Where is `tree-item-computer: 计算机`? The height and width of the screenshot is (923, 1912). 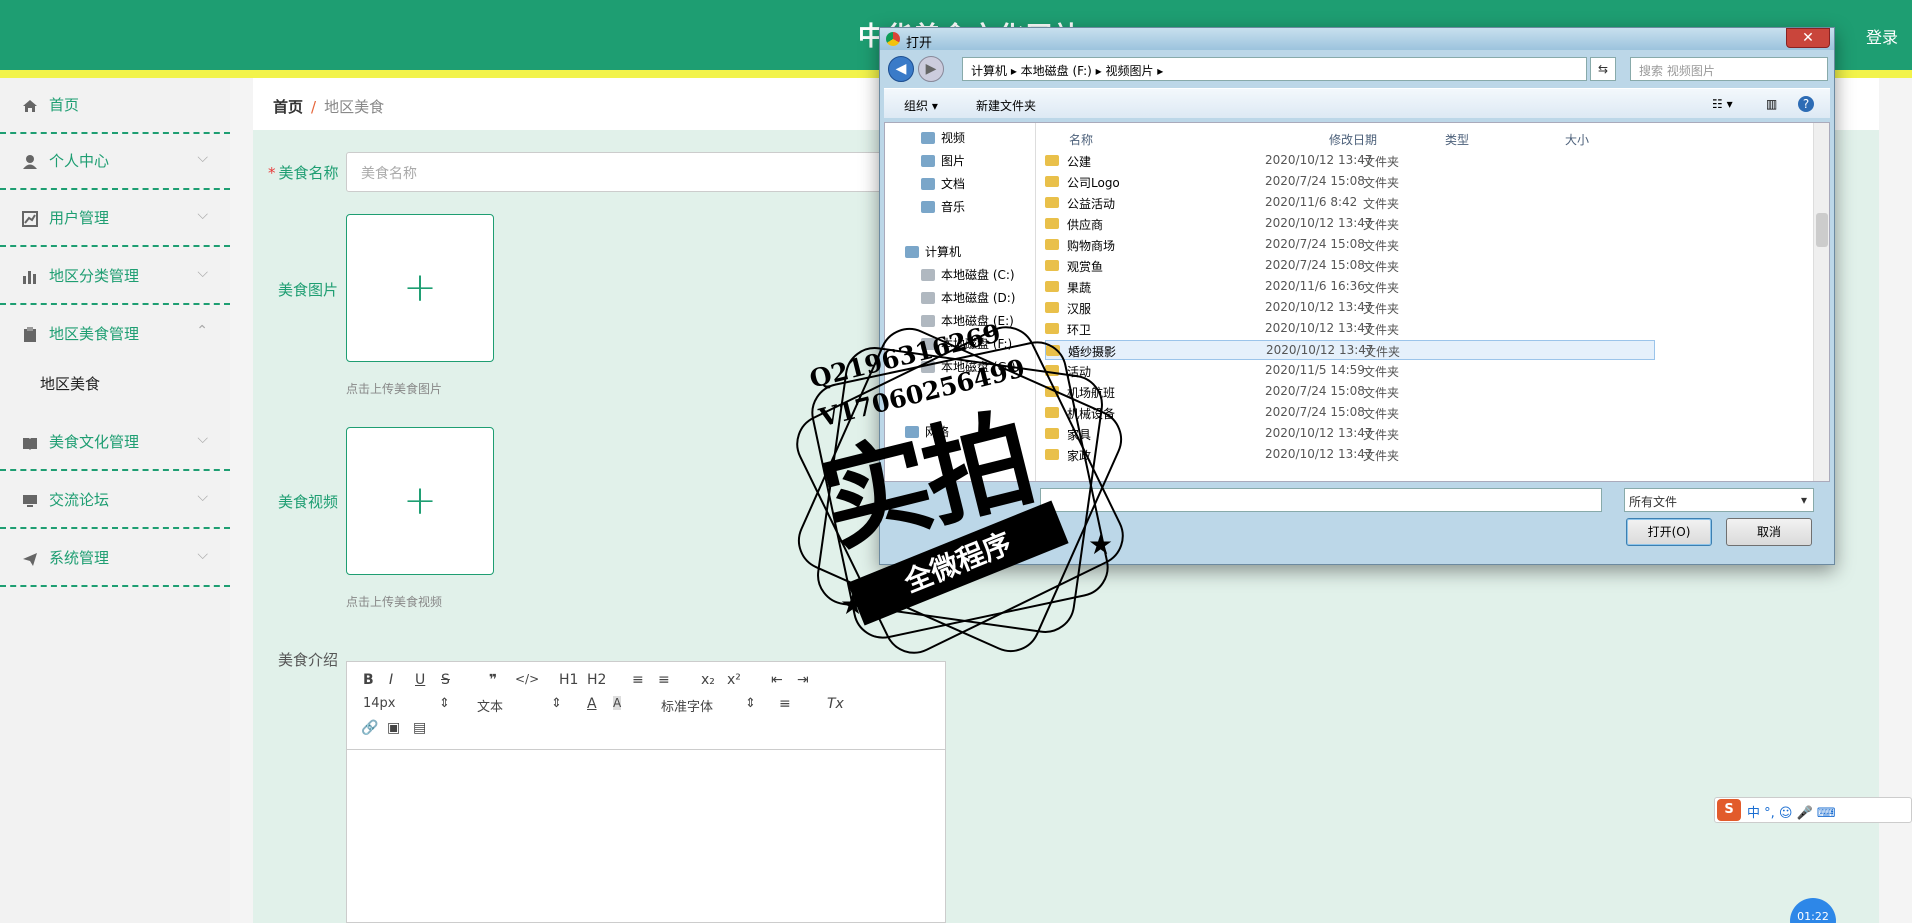 tree-item-computer: 计算机 is located at coordinates (933, 251).